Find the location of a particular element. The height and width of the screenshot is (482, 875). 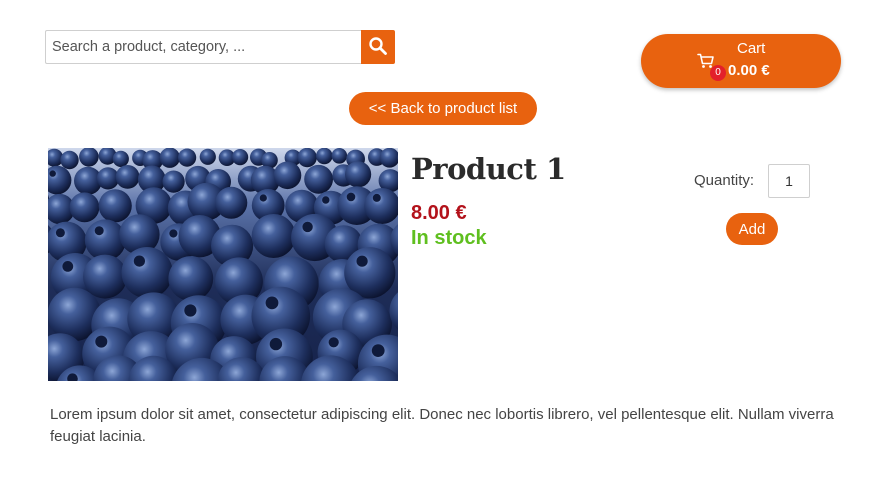

quantity-input is located at coordinates (789, 181).